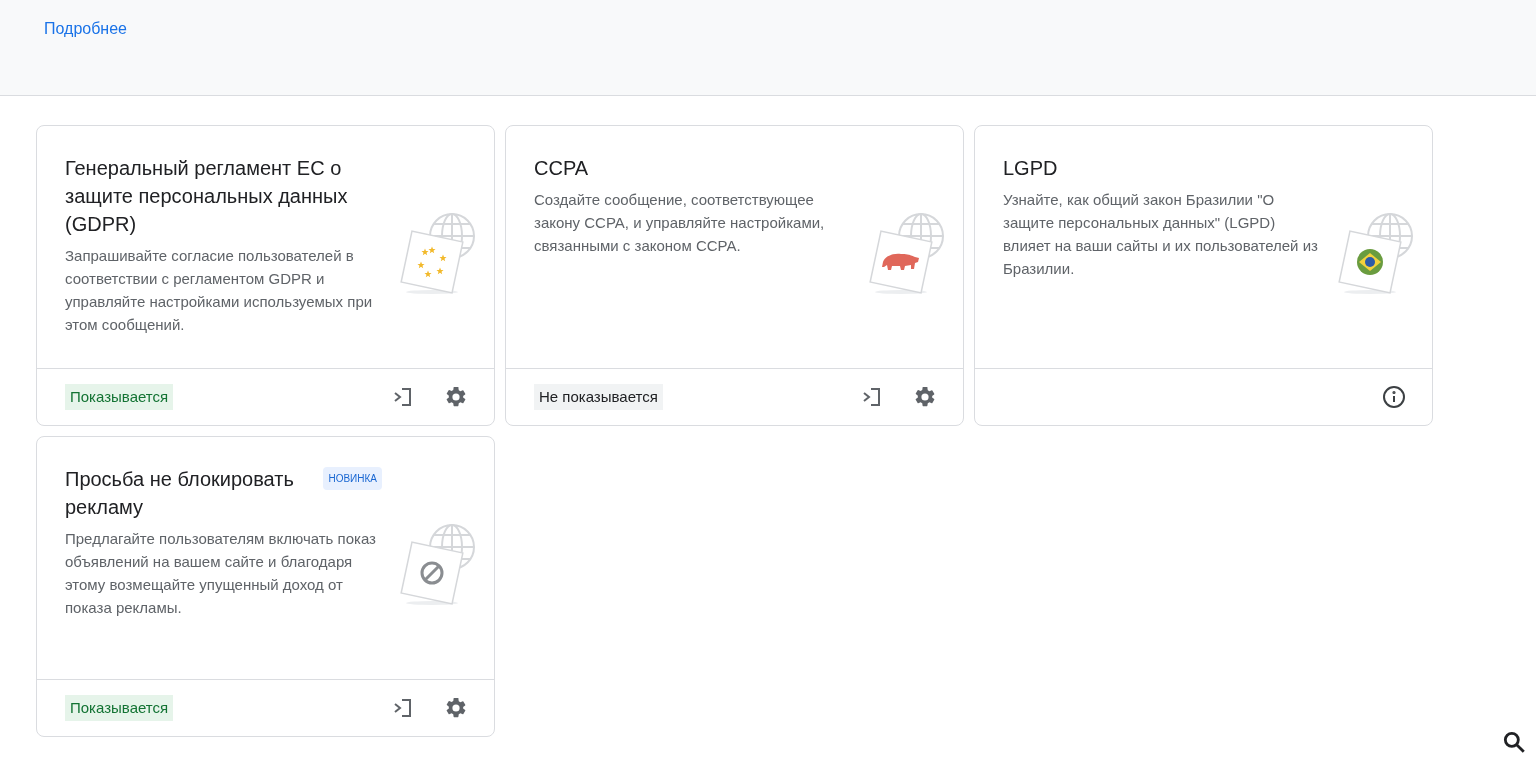  I want to click on card-title: Генеральный регламент ЕС о защите персональных данных (GDPR), so click(207, 196).